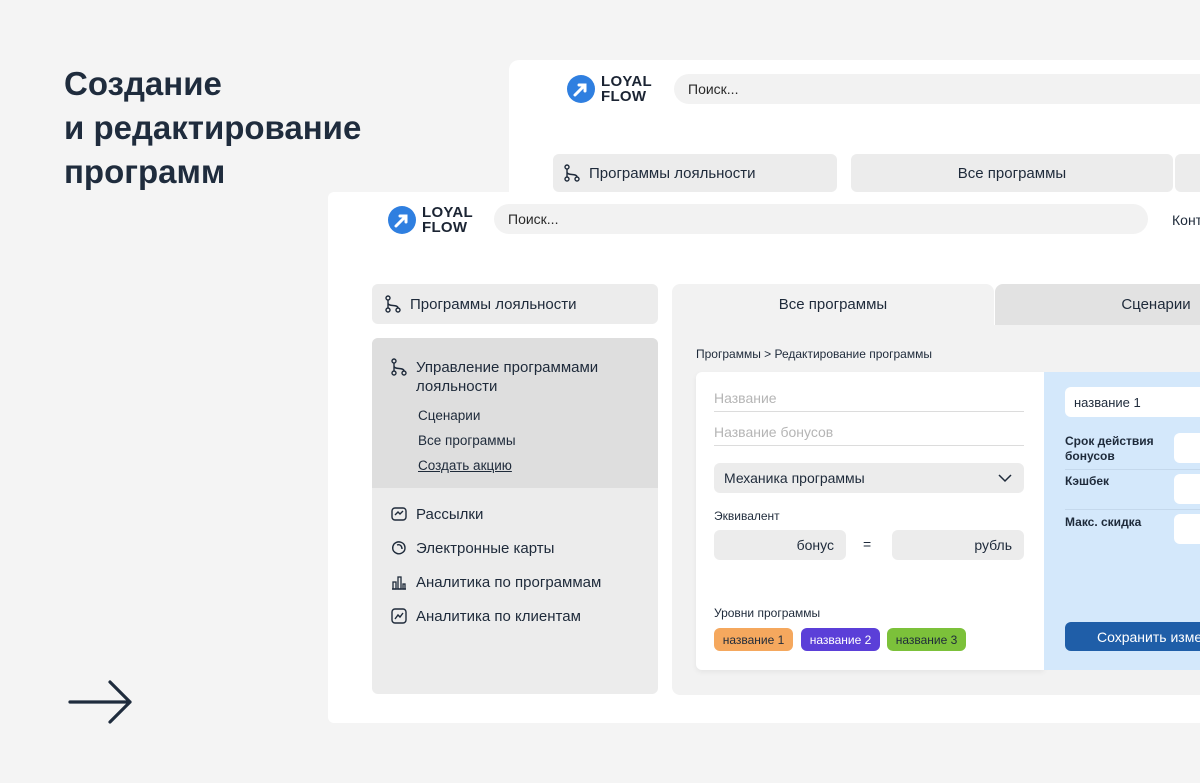 The height and width of the screenshot is (783, 1200). I want to click on sidebar-sub-scenarios: Сценарии, so click(515, 416).